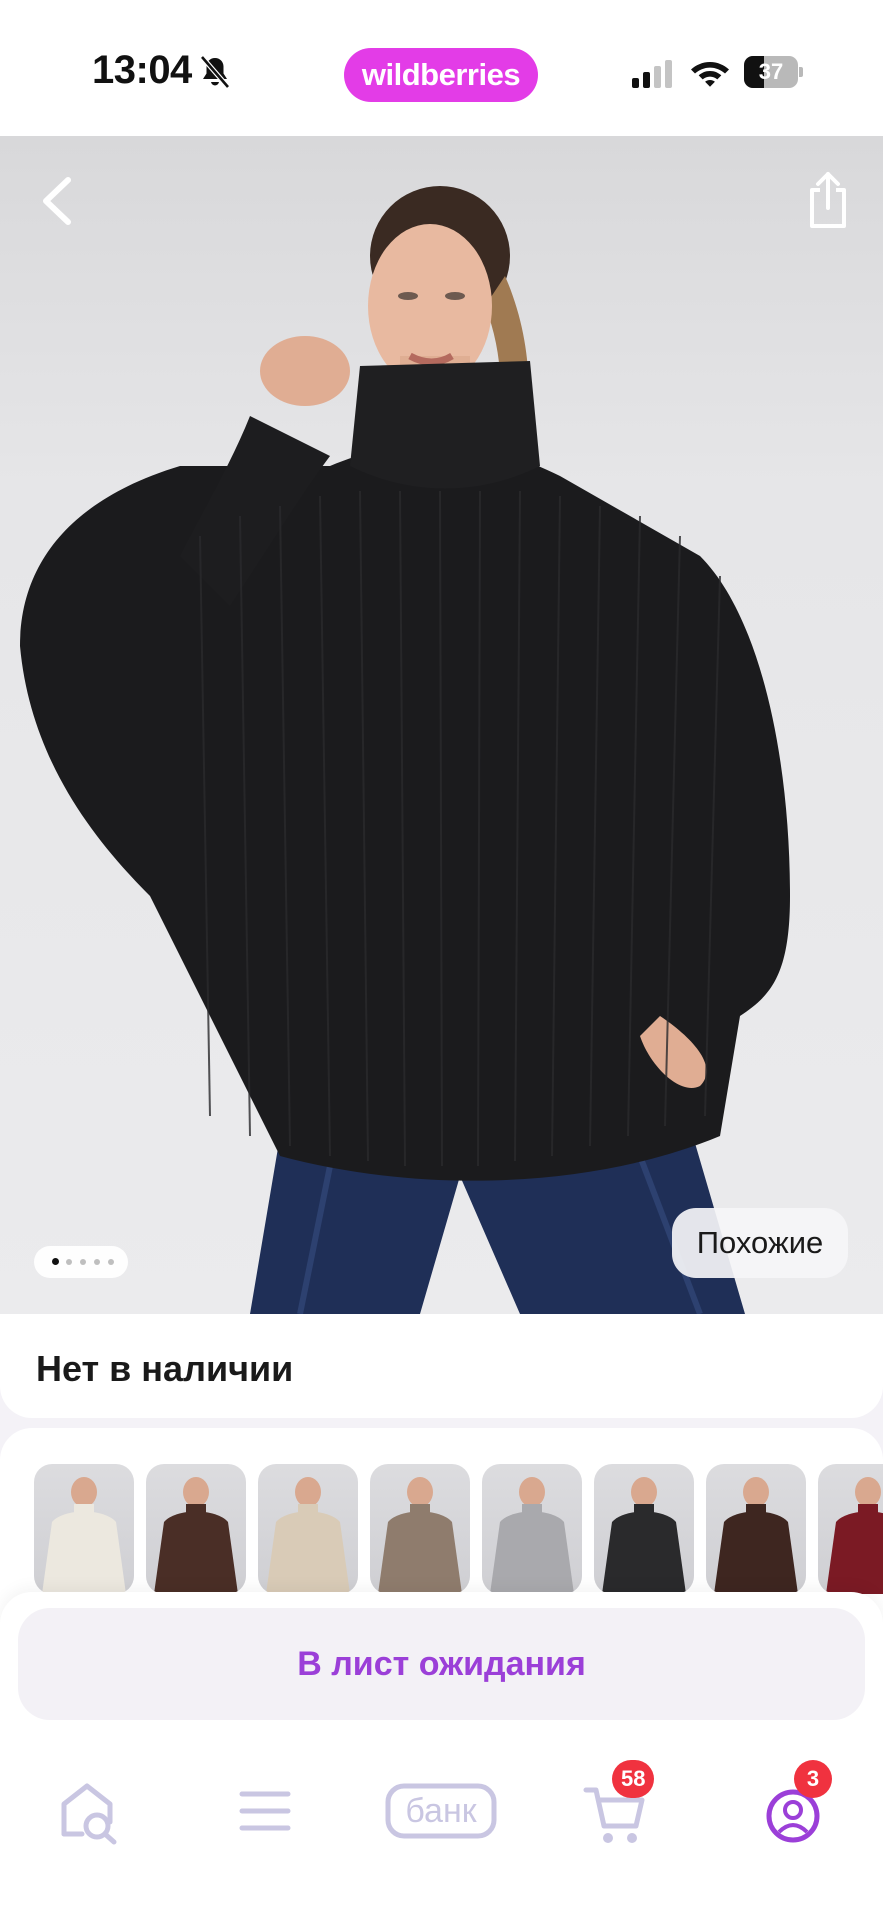  What do you see at coordinates (87, 1811) in the screenshot?
I see `home-search-icon` at bounding box center [87, 1811].